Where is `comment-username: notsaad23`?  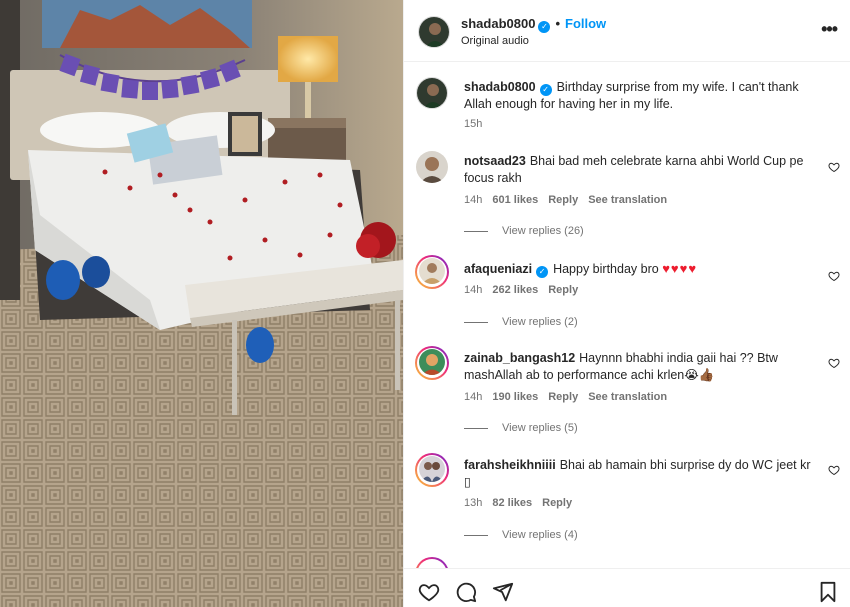
comment-username: notsaad23 is located at coordinates (495, 161).